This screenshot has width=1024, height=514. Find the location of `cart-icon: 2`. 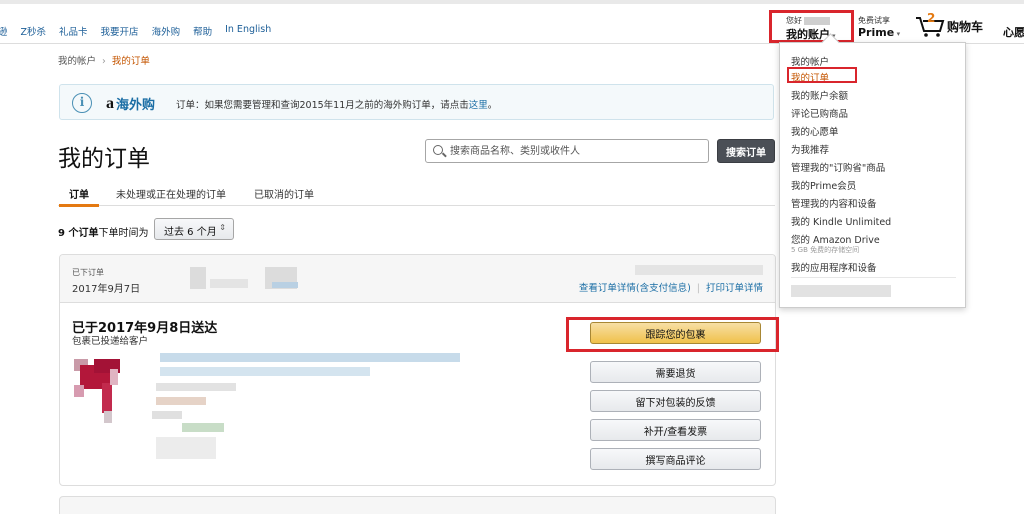

cart-icon: 2 is located at coordinates (930, 24).